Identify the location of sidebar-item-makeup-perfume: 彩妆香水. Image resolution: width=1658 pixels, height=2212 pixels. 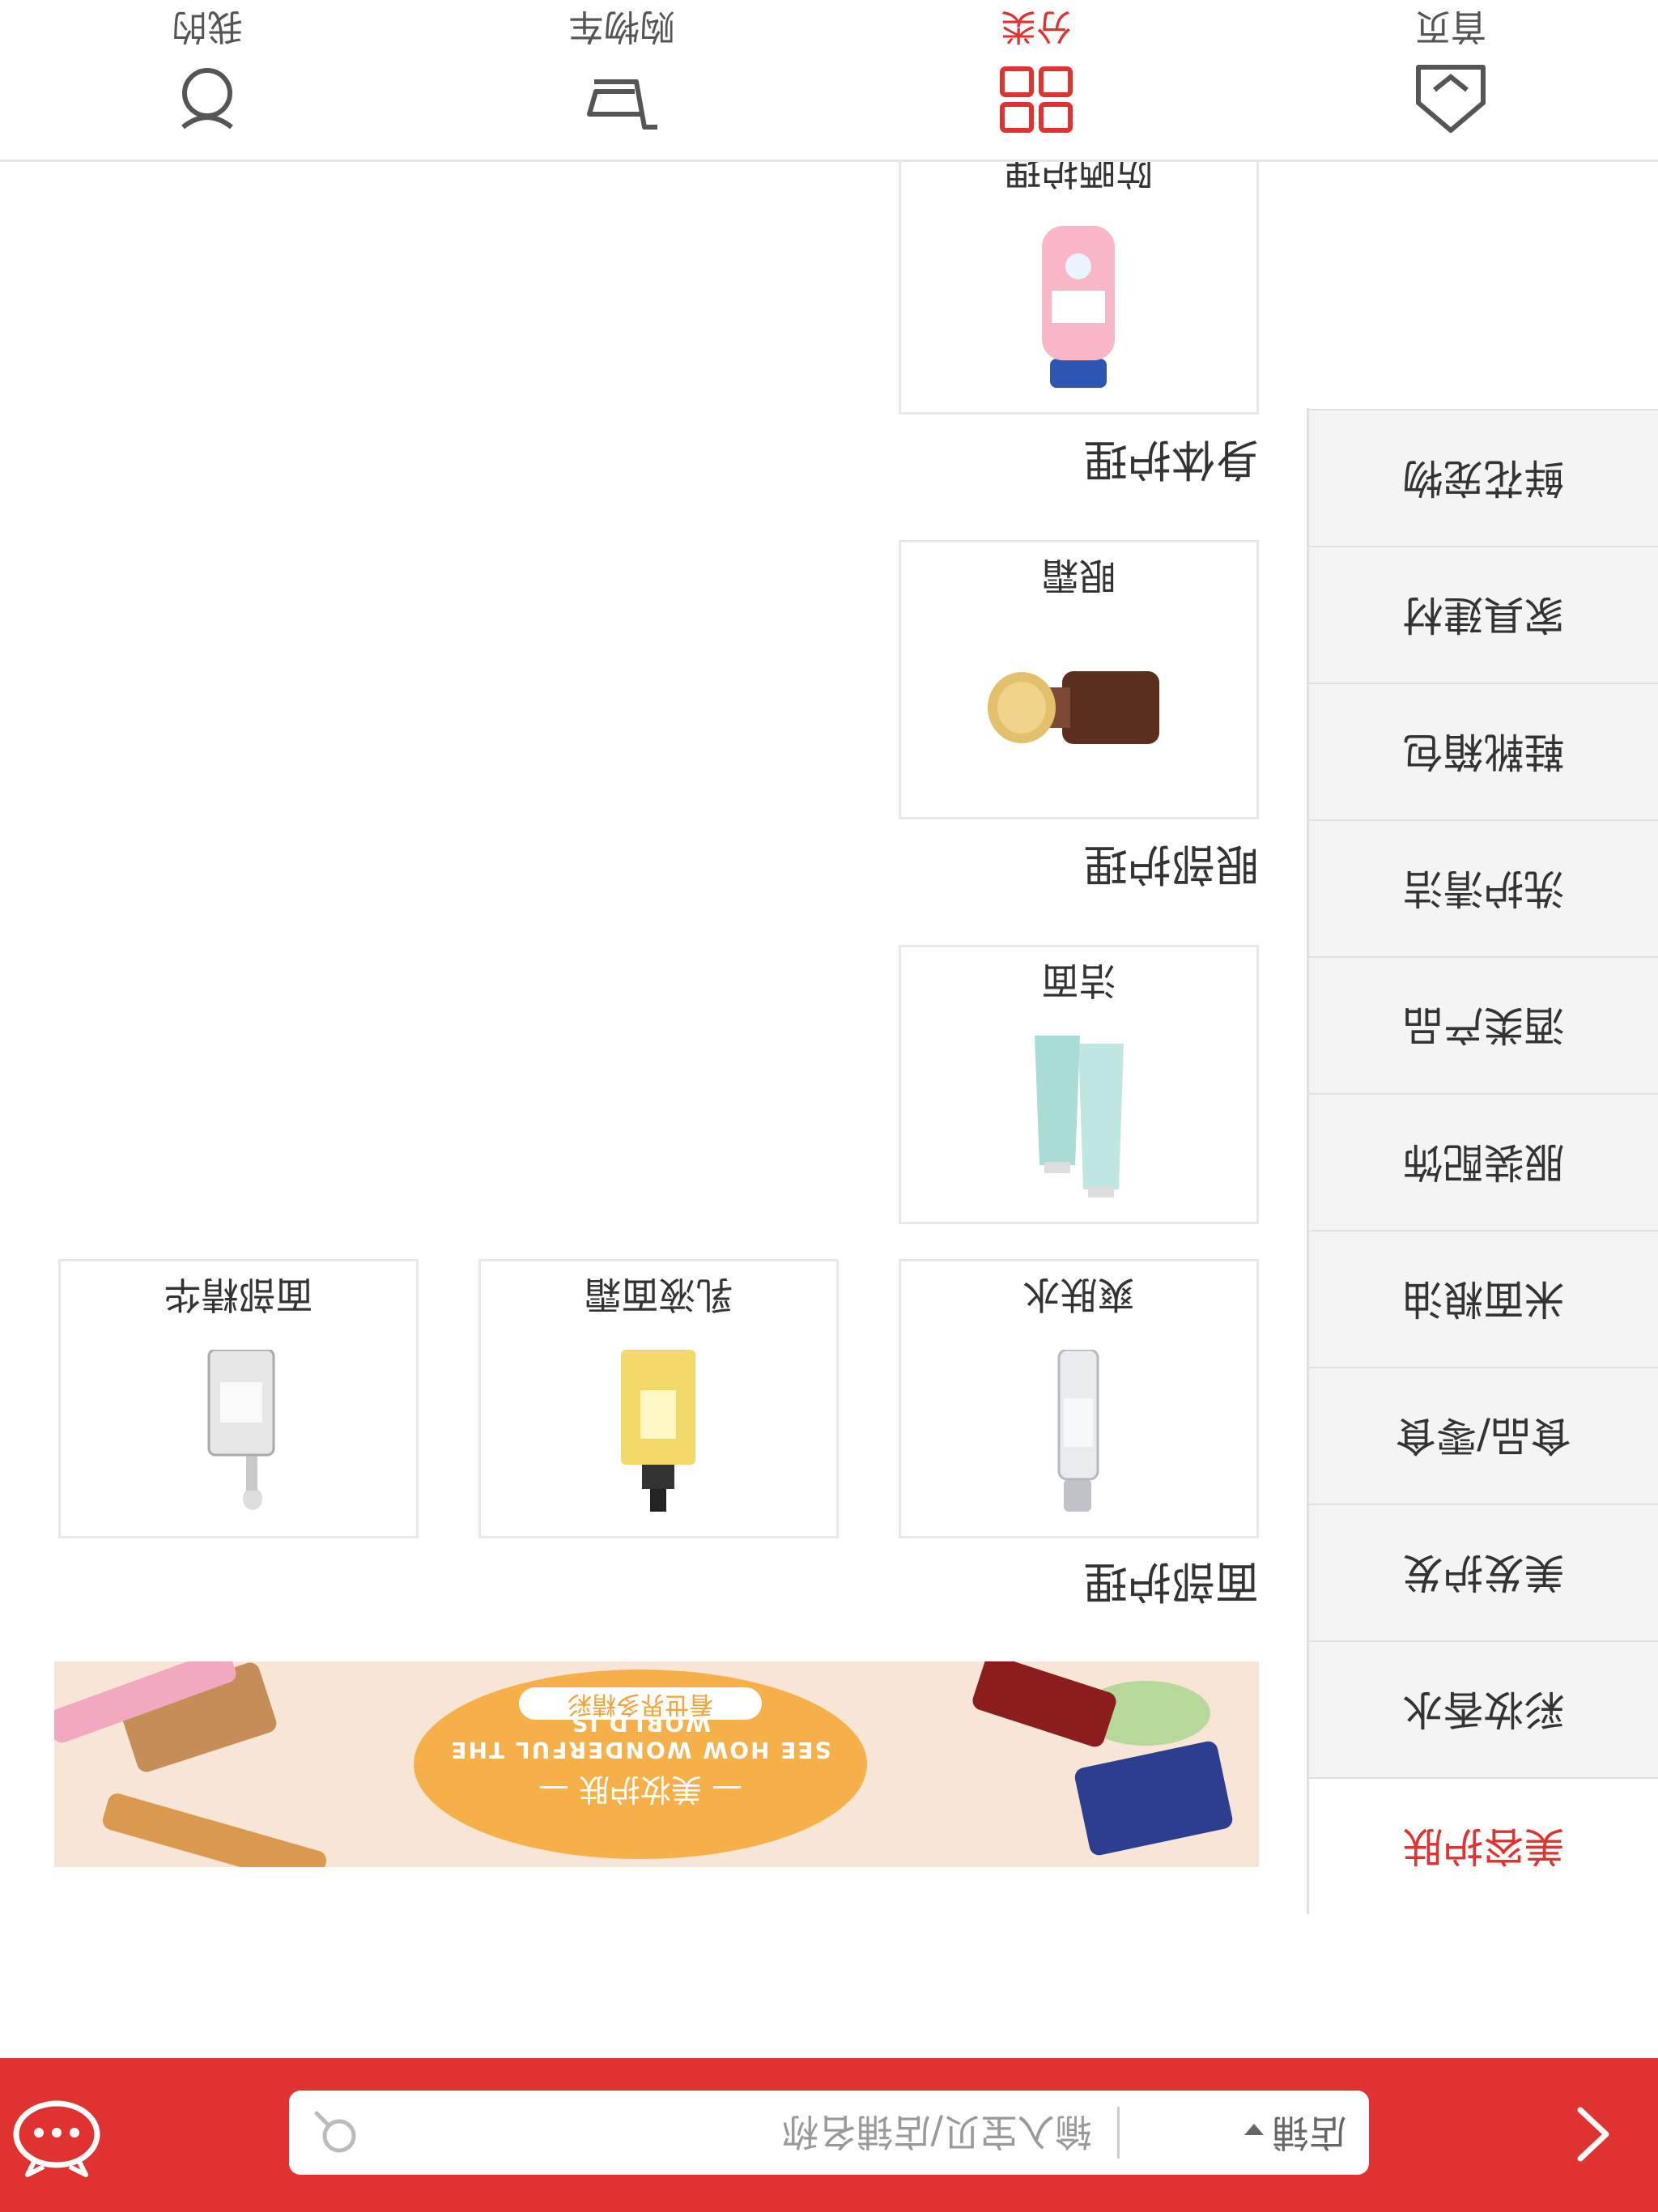
(1483, 1709).